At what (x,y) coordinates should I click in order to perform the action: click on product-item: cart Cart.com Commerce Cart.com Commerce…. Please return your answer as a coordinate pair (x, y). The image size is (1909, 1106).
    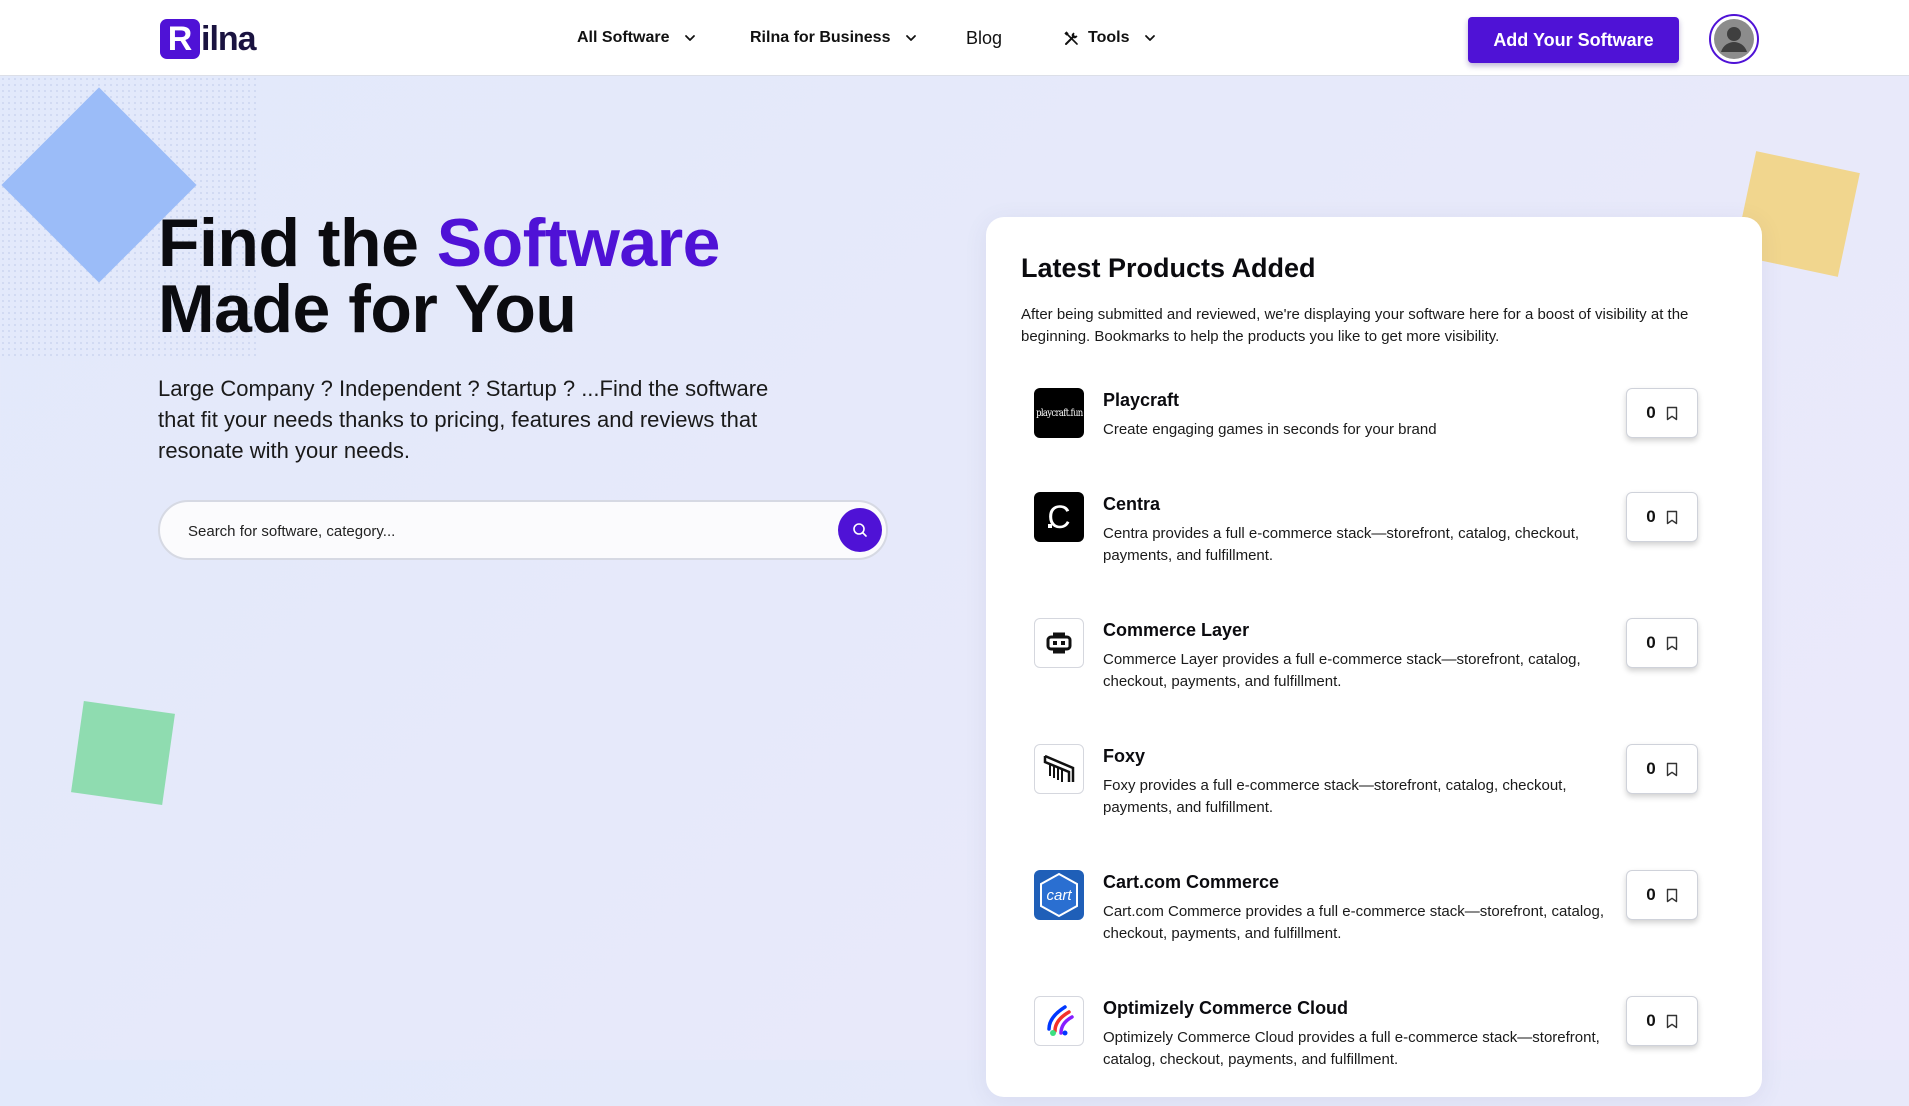
    Looking at the image, I should click on (1384, 925).